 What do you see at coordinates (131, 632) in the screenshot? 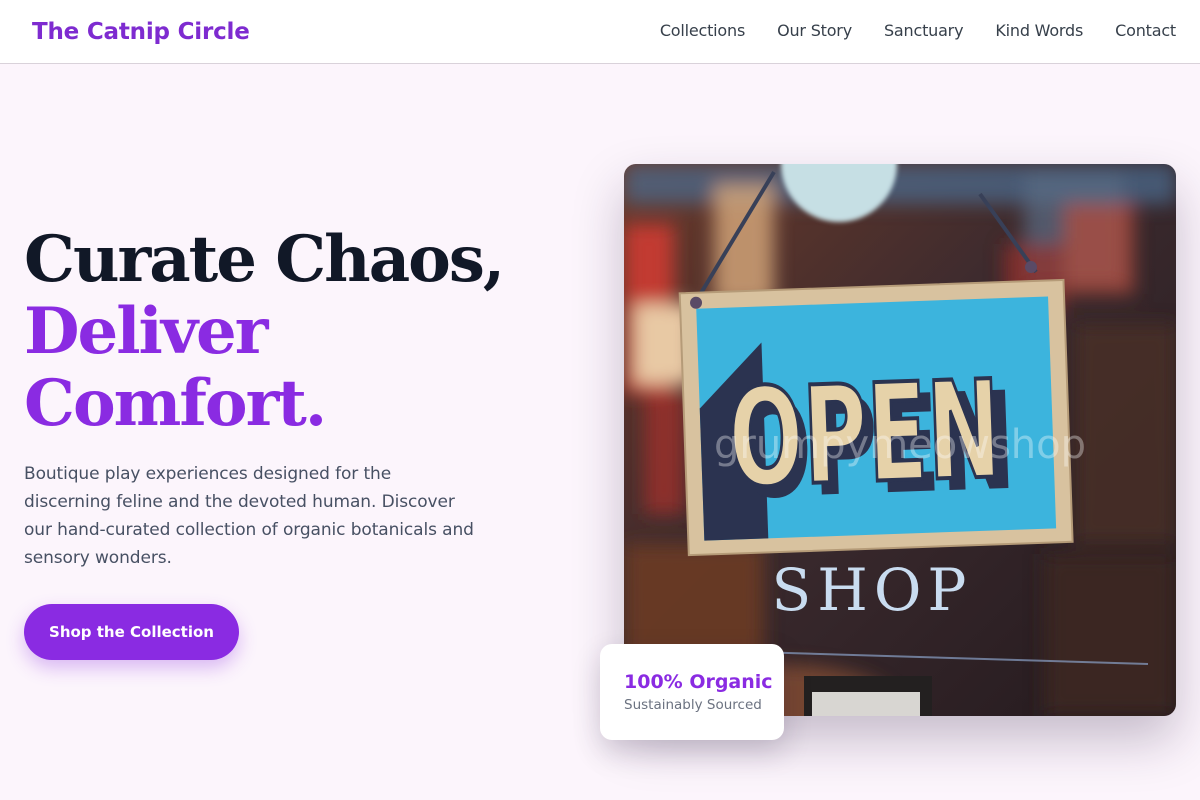
I see `shop-collection-button: Shop the Collection` at bounding box center [131, 632].